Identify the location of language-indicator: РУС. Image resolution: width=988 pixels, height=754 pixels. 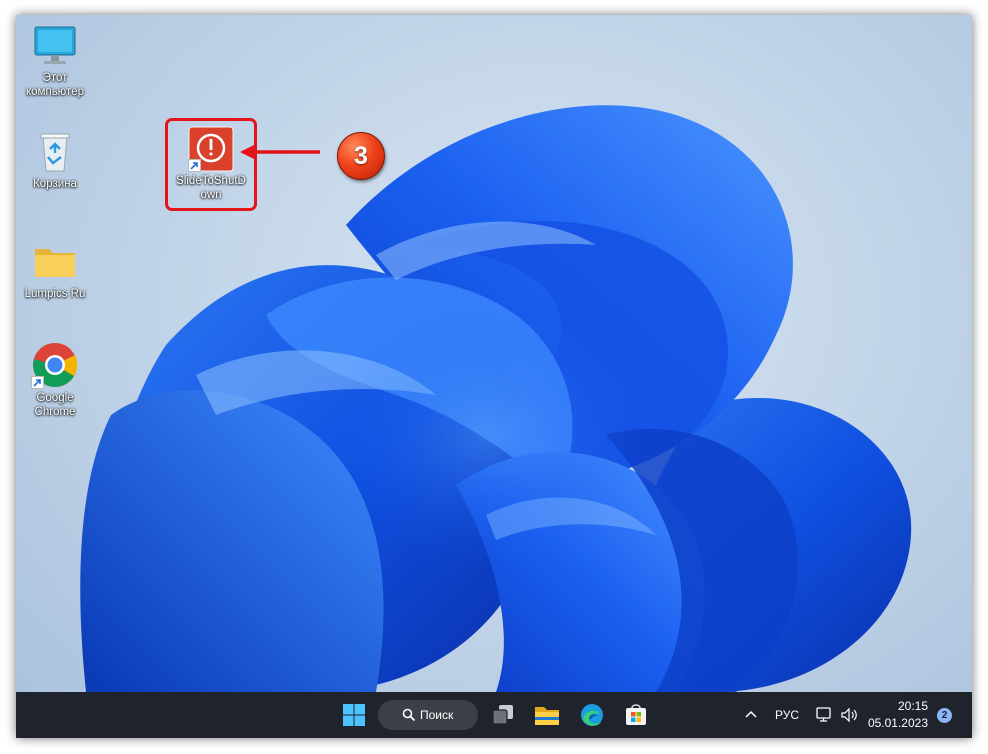
(787, 715).